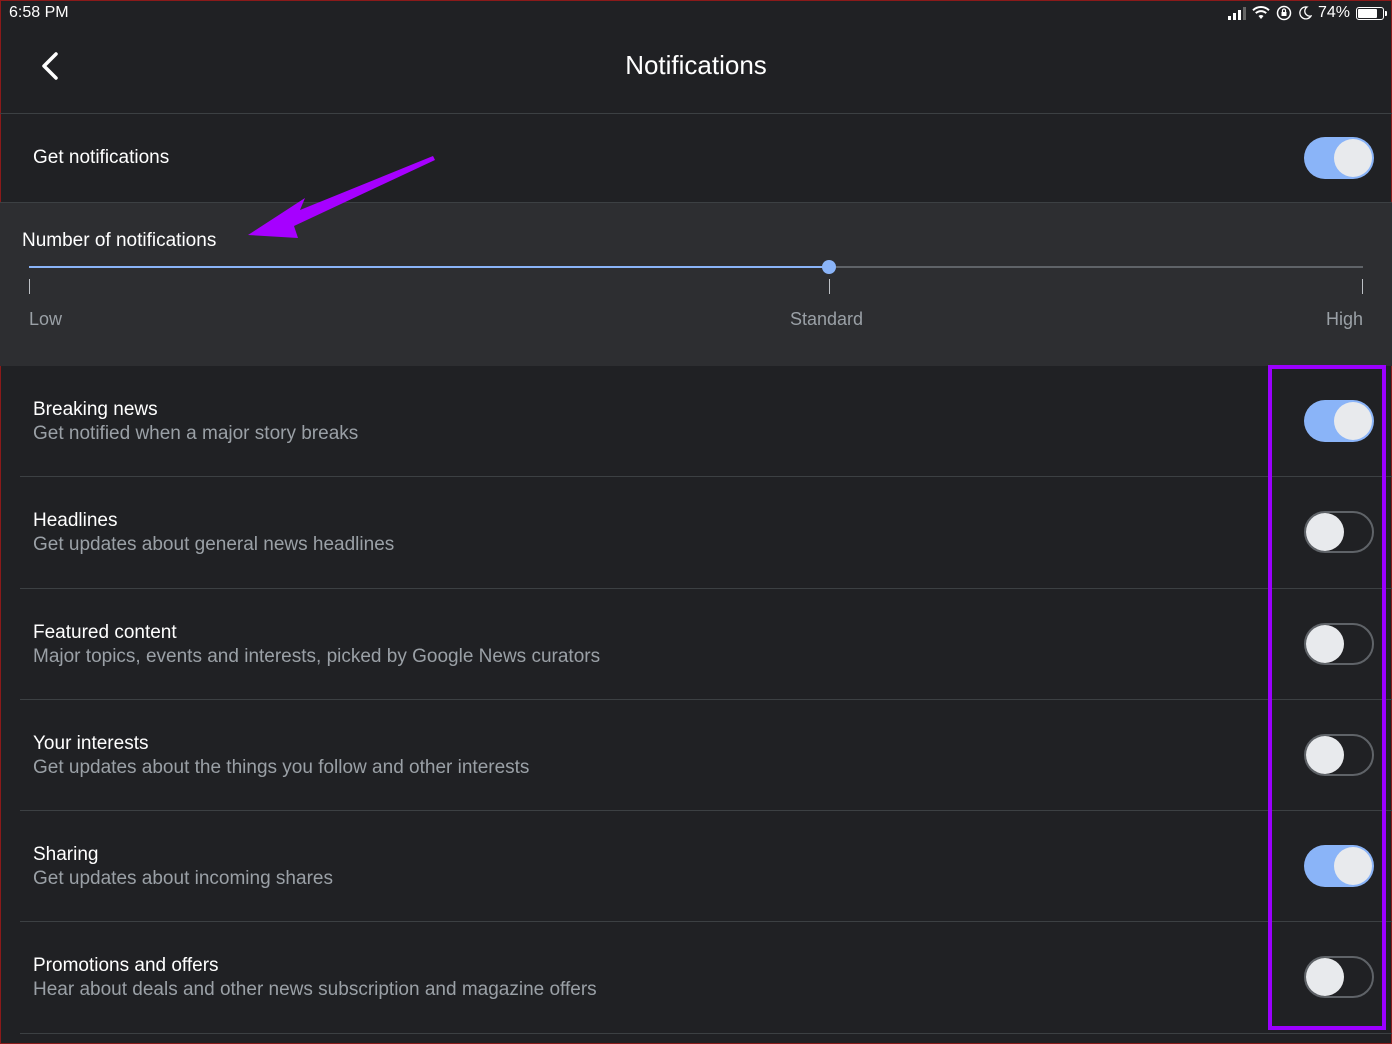 This screenshot has height=1044, width=1392. Describe the element at coordinates (183, 879) in the screenshot. I see `setting-description: Get updates about incoming shares` at that location.